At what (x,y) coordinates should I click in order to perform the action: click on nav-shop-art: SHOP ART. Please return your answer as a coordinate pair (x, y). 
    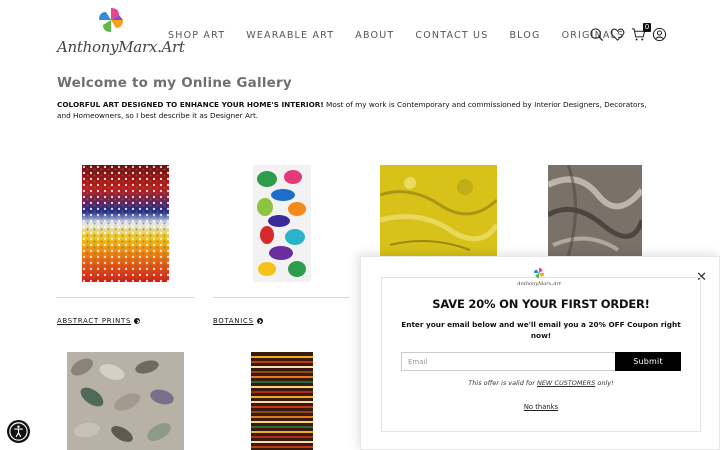
    Looking at the image, I should click on (196, 35).